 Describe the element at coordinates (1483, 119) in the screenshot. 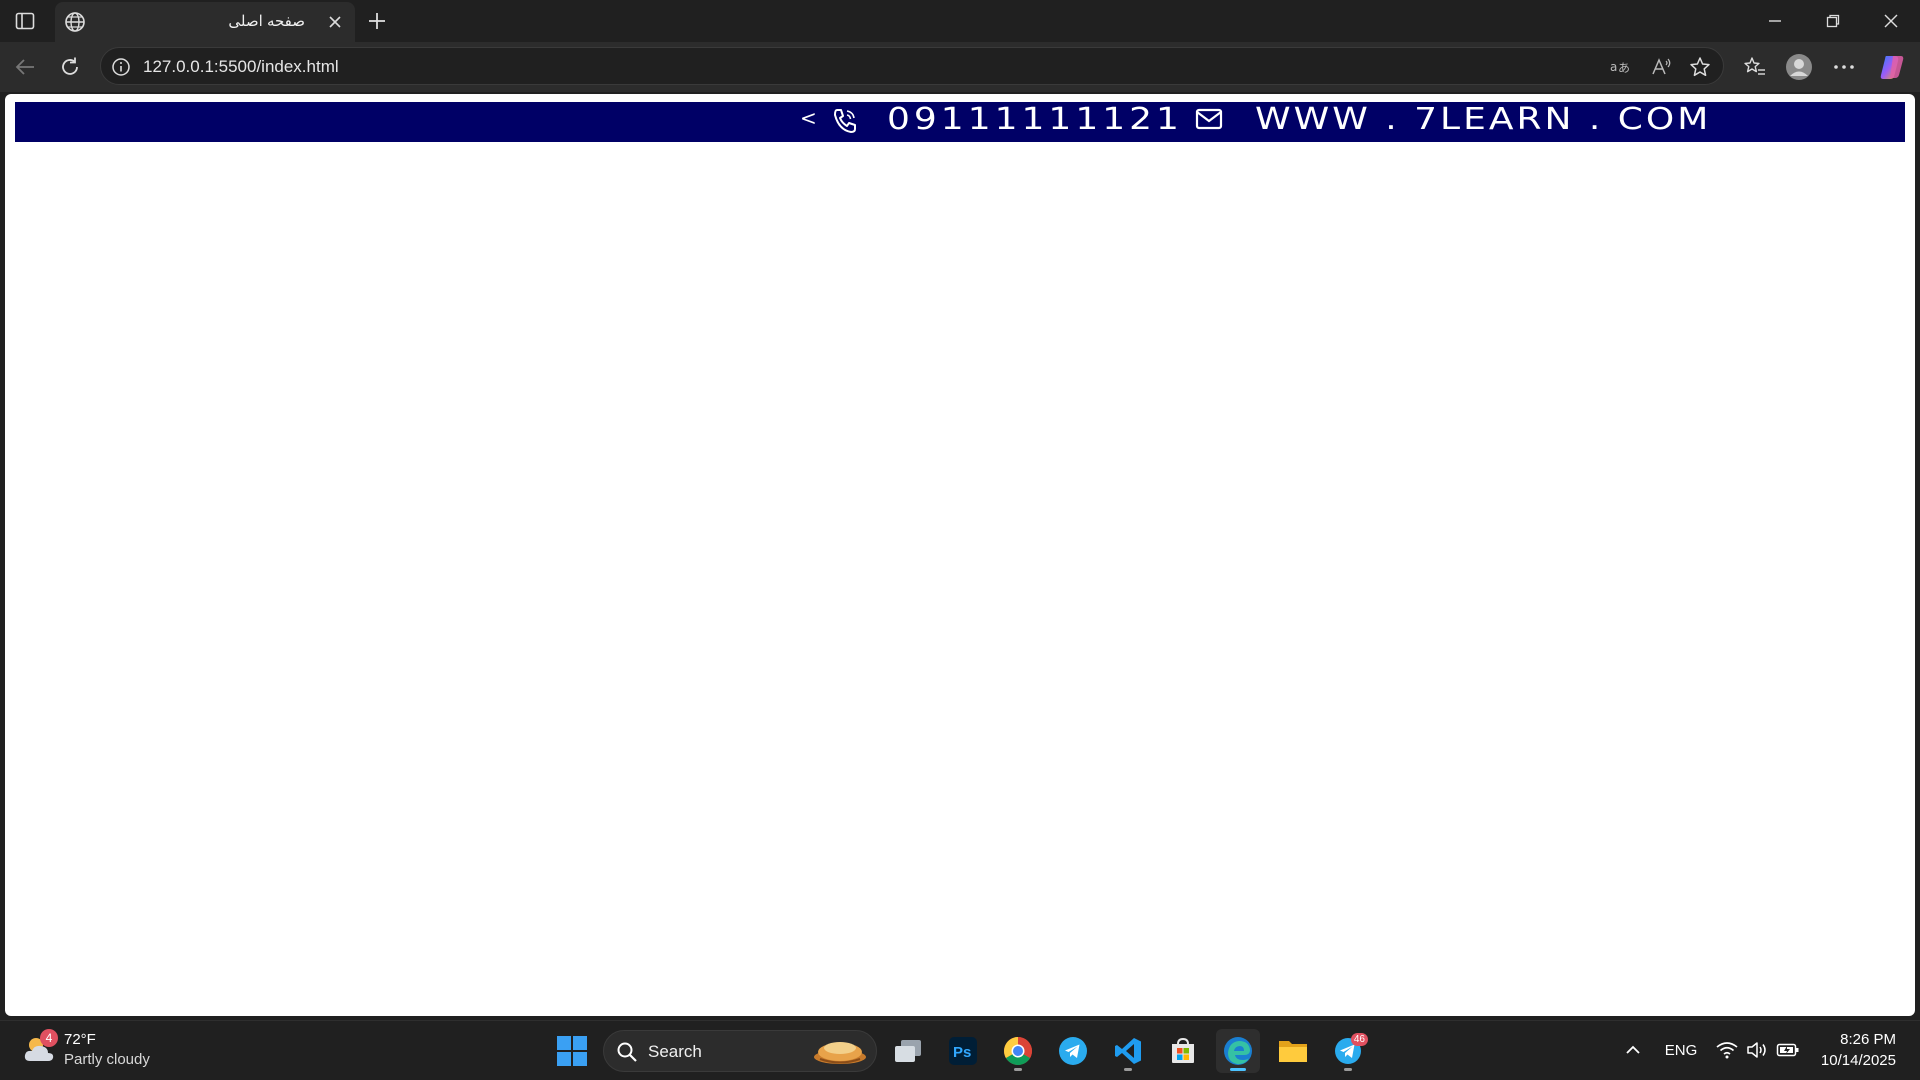

I see `banner-website: WWW . 7LEARN . COM` at that location.